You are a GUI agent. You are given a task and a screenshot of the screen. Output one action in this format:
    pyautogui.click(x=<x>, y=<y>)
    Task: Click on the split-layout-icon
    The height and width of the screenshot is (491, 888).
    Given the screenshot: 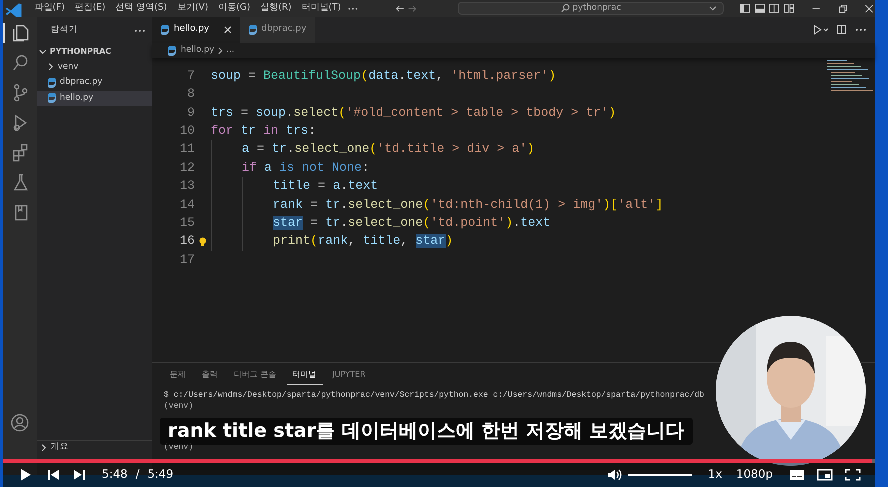 What is the action you would take?
    pyautogui.click(x=774, y=8)
    